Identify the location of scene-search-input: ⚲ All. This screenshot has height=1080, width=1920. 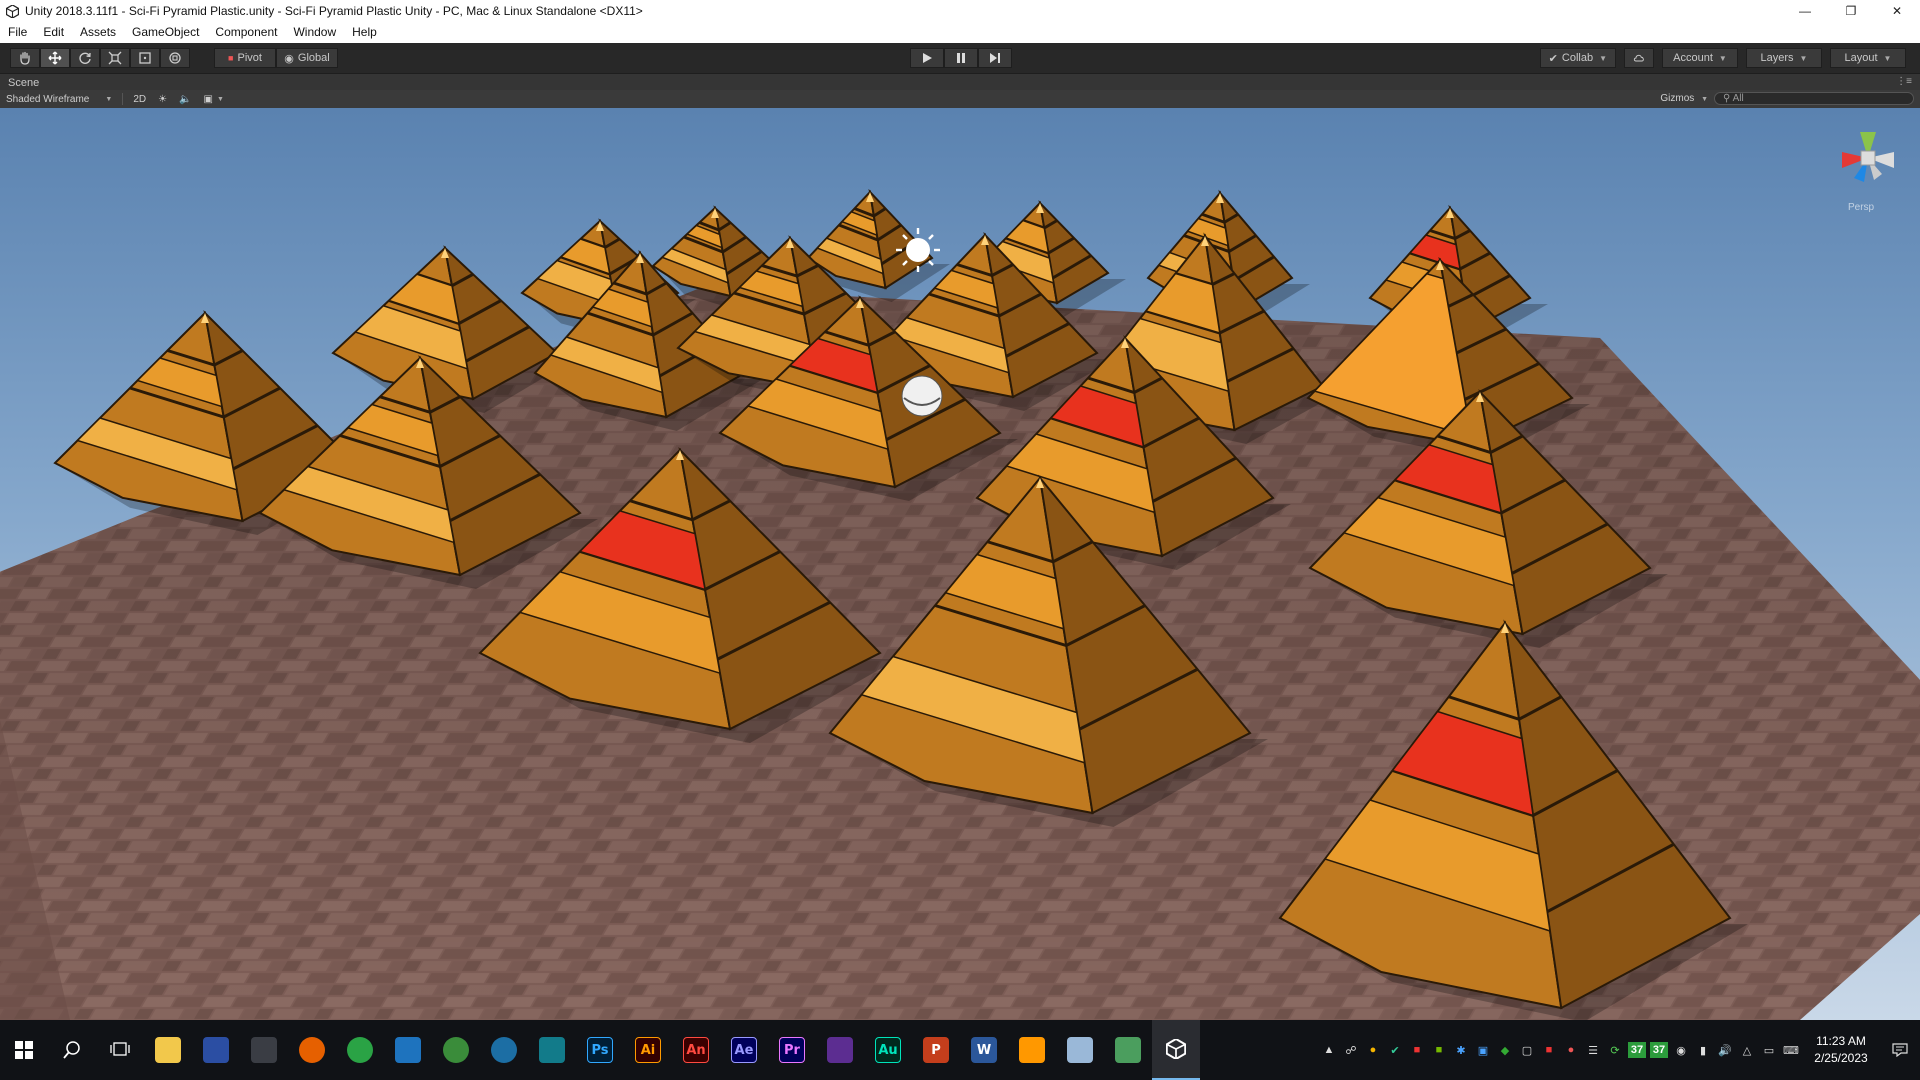
(1814, 98).